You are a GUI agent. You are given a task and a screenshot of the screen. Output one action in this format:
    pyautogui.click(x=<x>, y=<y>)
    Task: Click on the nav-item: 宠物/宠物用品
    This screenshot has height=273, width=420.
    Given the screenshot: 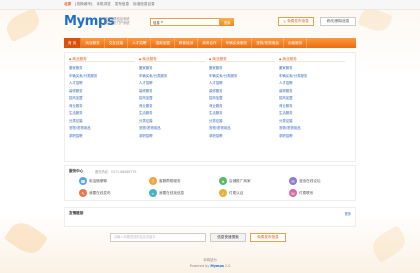 What is the action you would take?
    pyautogui.click(x=268, y=43)
    